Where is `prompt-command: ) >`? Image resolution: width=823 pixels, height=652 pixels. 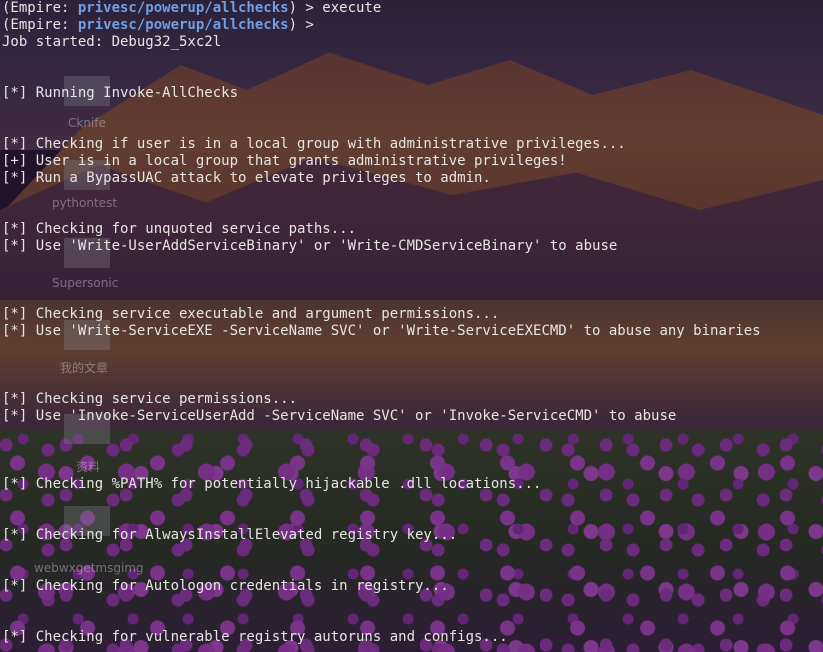
prompt-command: ) > is located at coordinates (305, 25).